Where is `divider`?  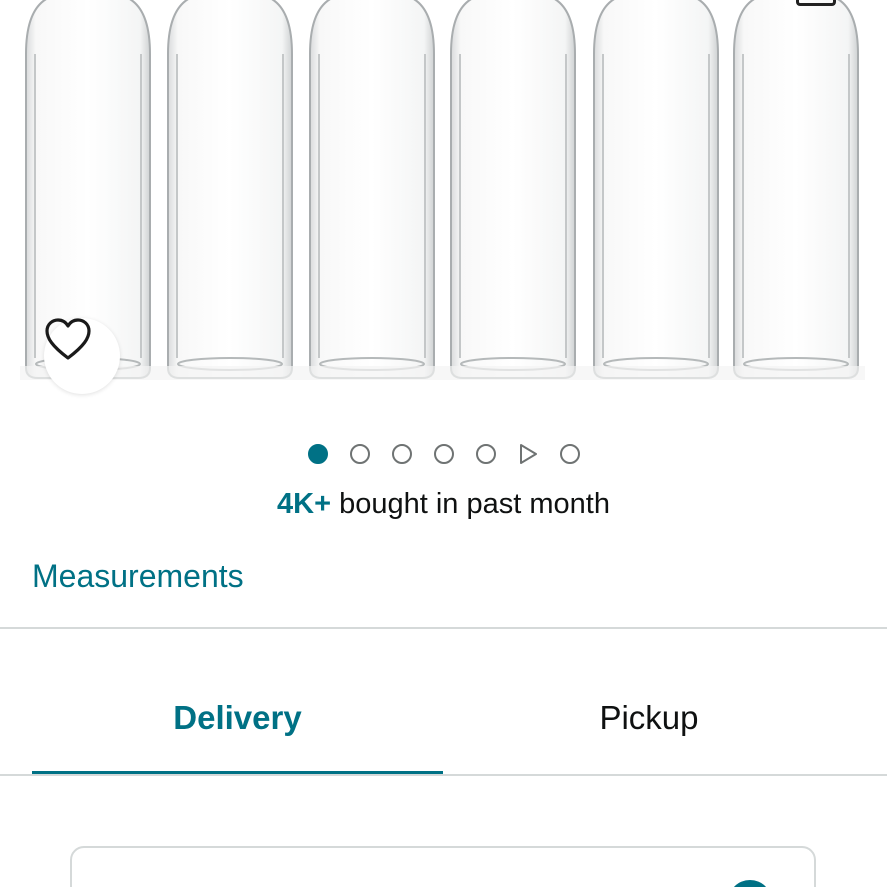
divider is located at coordinates (443, 775).